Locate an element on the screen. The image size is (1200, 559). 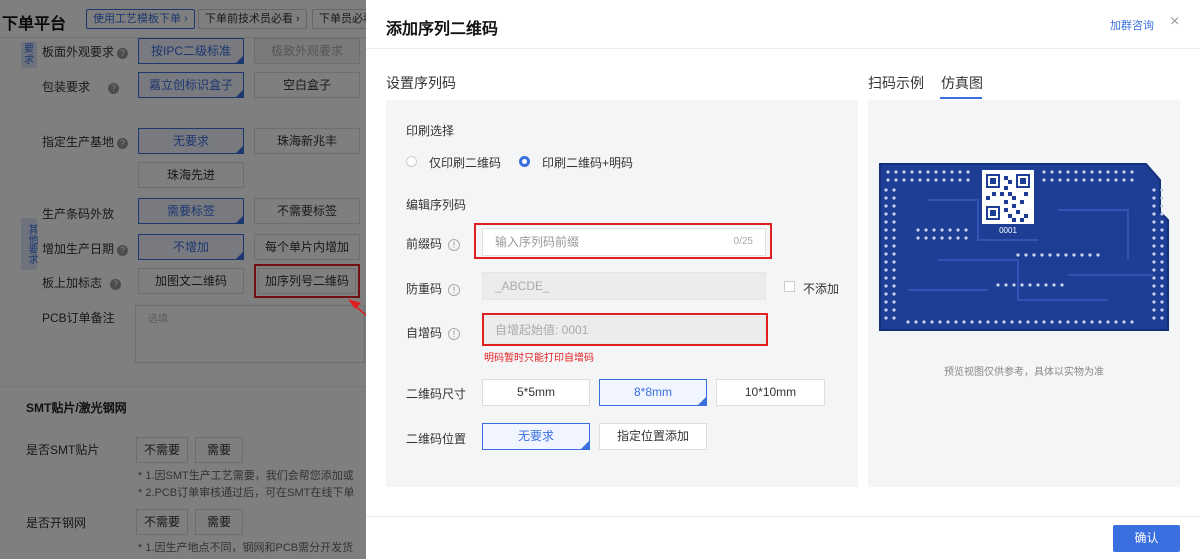
tab-simulation: 仿真图 is located at coordinates (962, 83).